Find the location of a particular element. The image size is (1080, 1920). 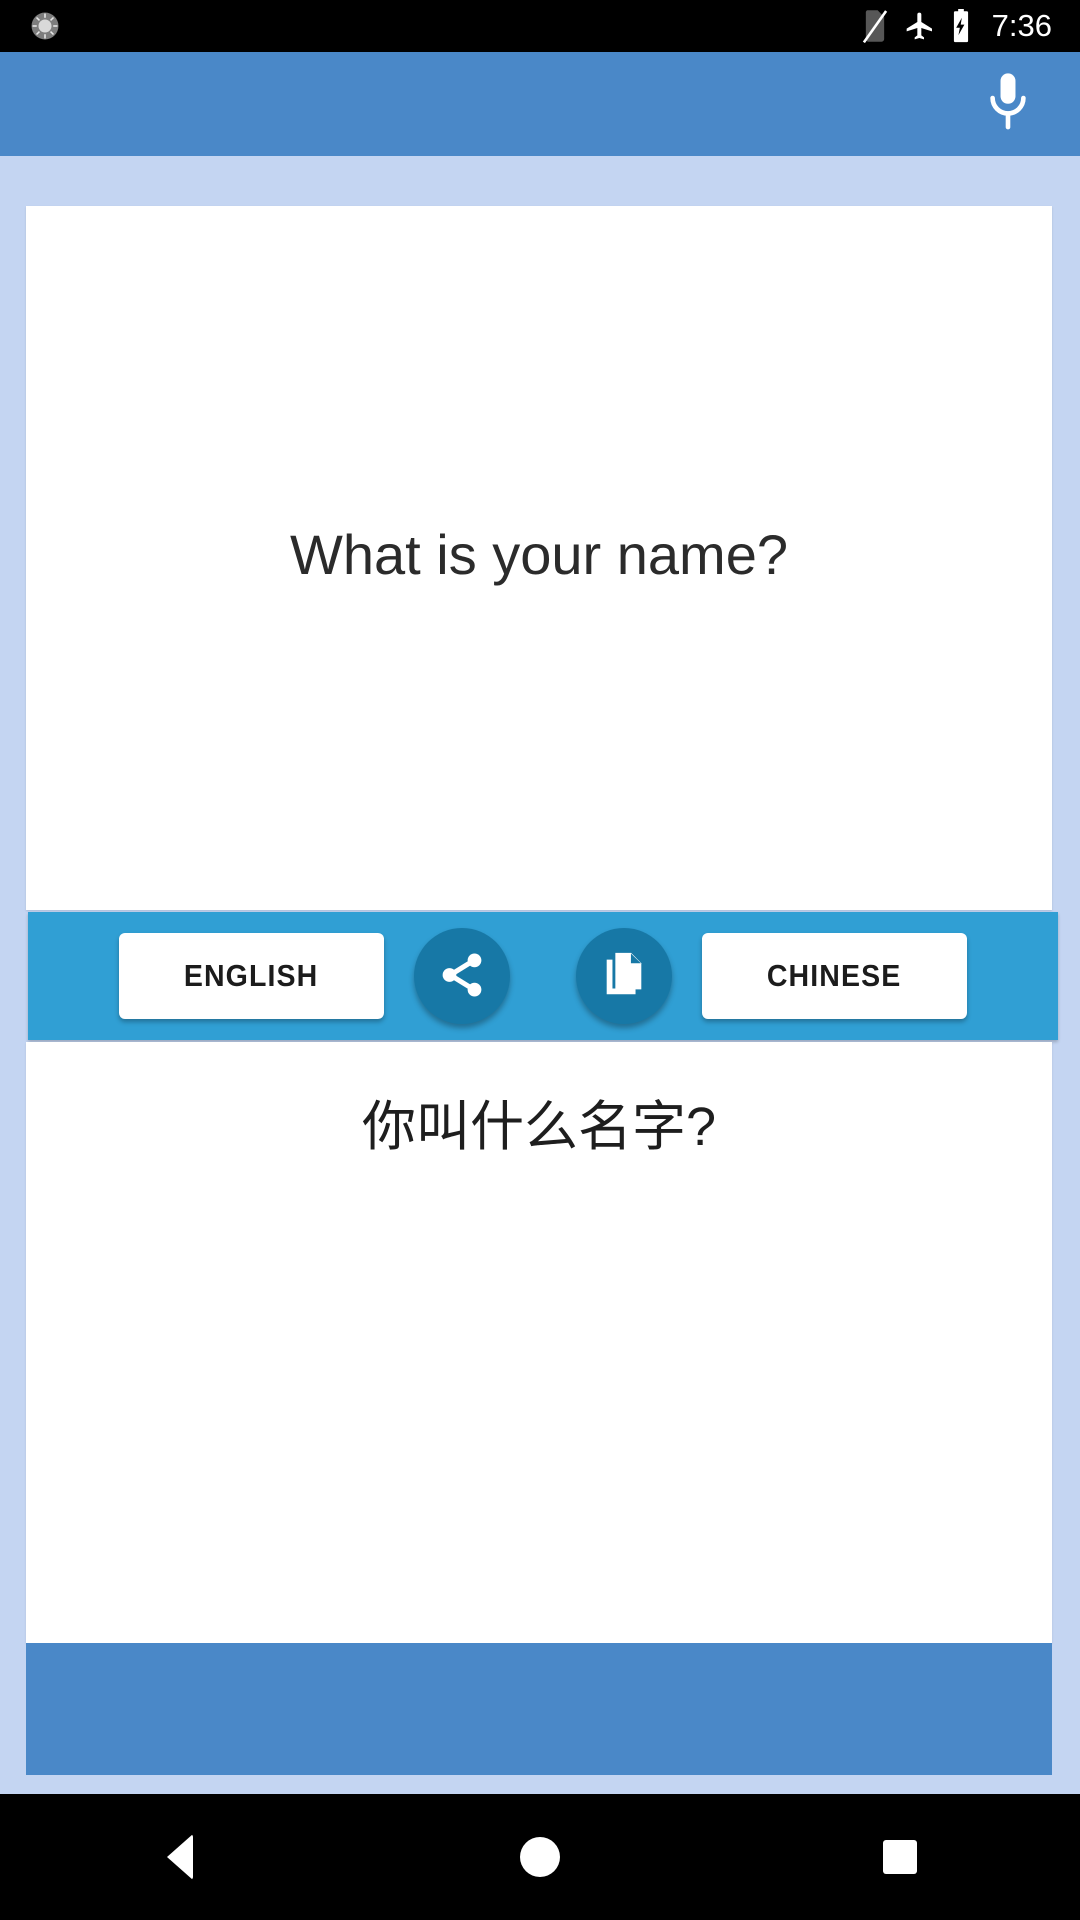

brightness-gauge-icon is located at coordinates (45, 26).